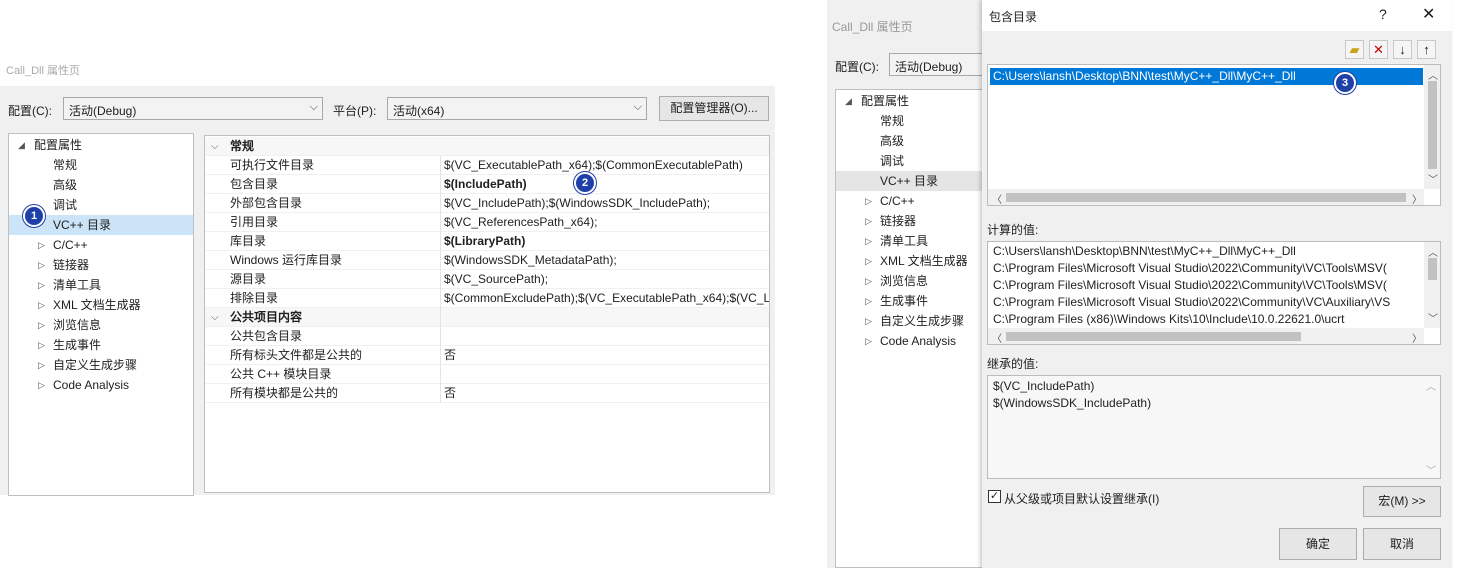  What do you see at coordinates (909, 101) in the screenshot?
I see `back-tree-root: ◢ 配置属性` at bounding box center [909, 101].